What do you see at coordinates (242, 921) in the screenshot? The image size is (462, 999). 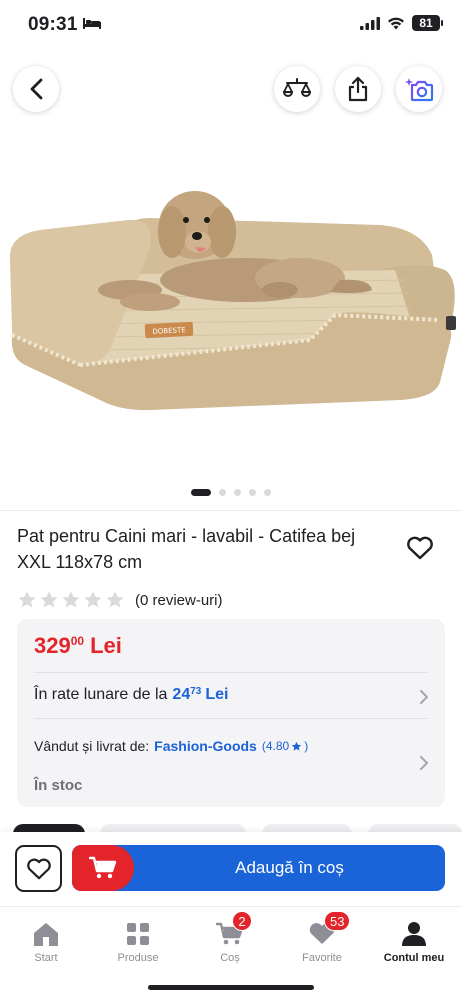 I see `cart-count-badge: 2` at bounding box center [242, 921].